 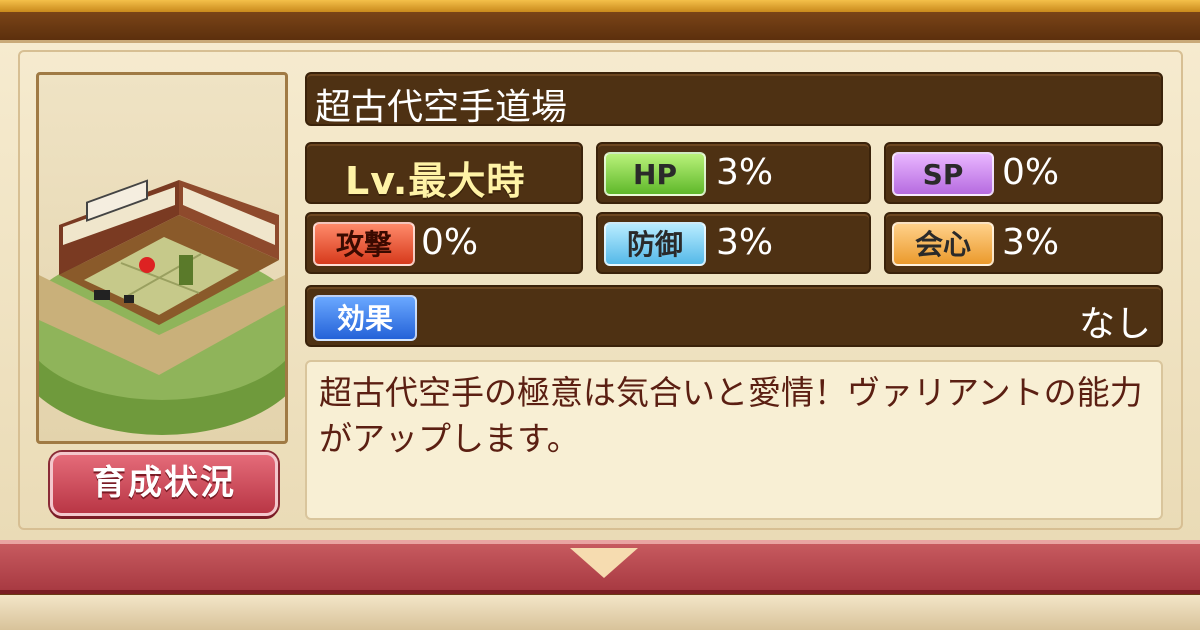 I want to click on critical-badge: 会心, so click(x=943, y=244).